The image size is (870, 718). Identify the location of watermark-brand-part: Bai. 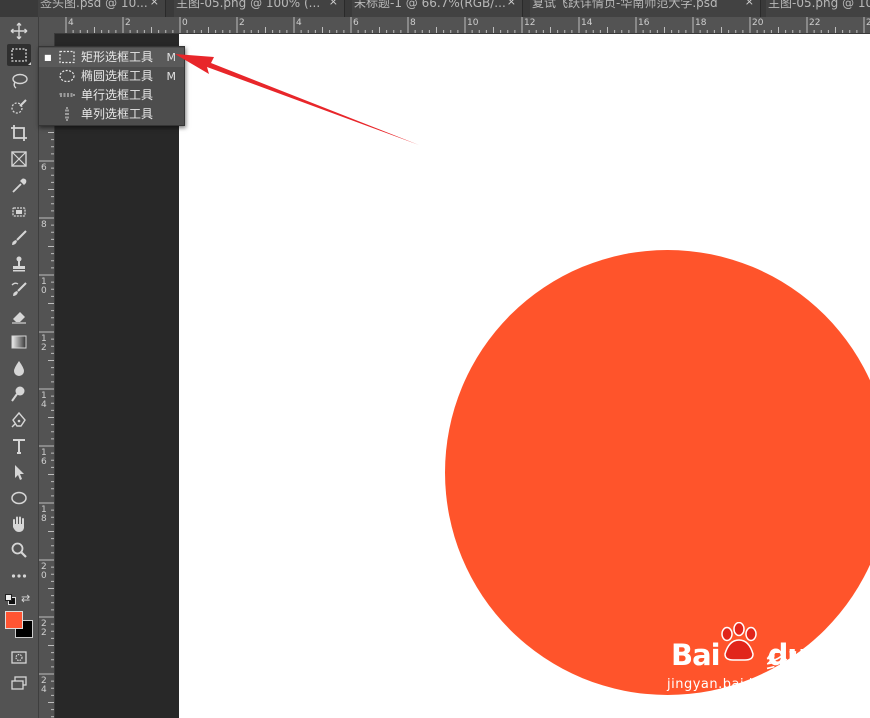
(696, 655).